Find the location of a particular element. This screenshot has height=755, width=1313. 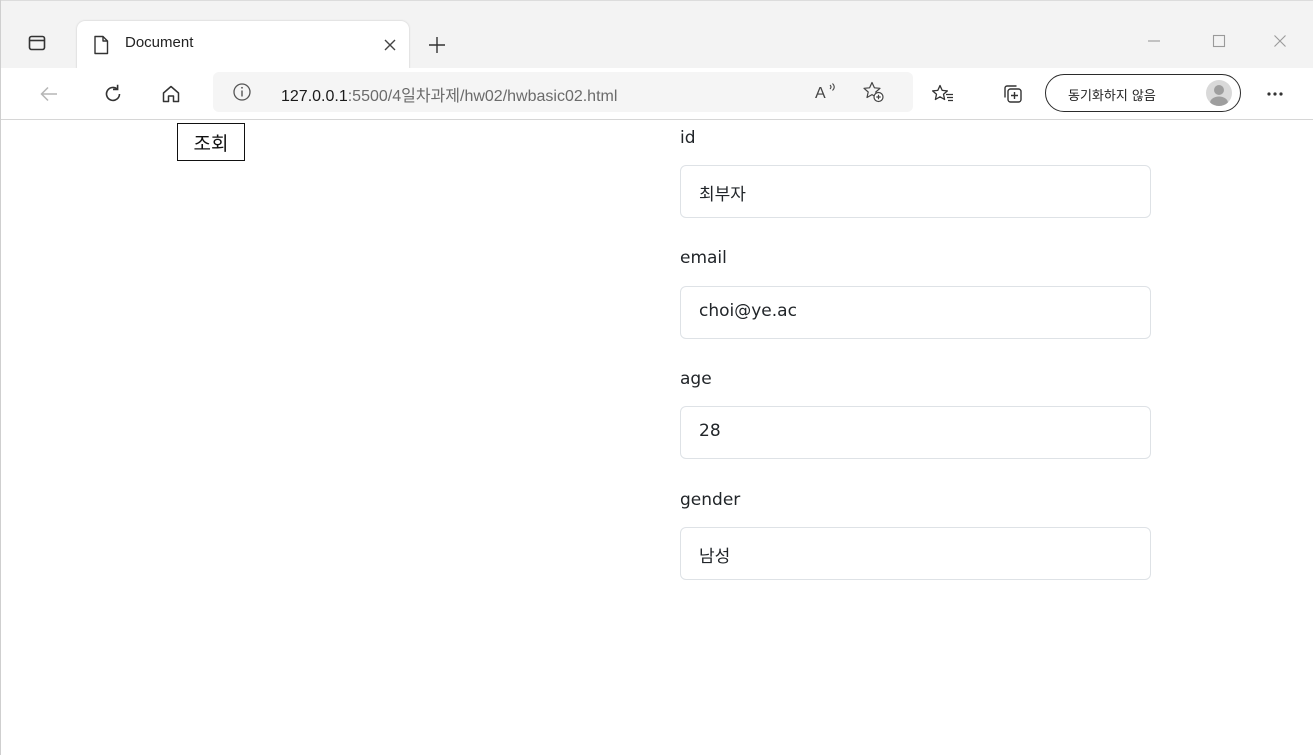

favorites-button is located at coordinates (943, 94).